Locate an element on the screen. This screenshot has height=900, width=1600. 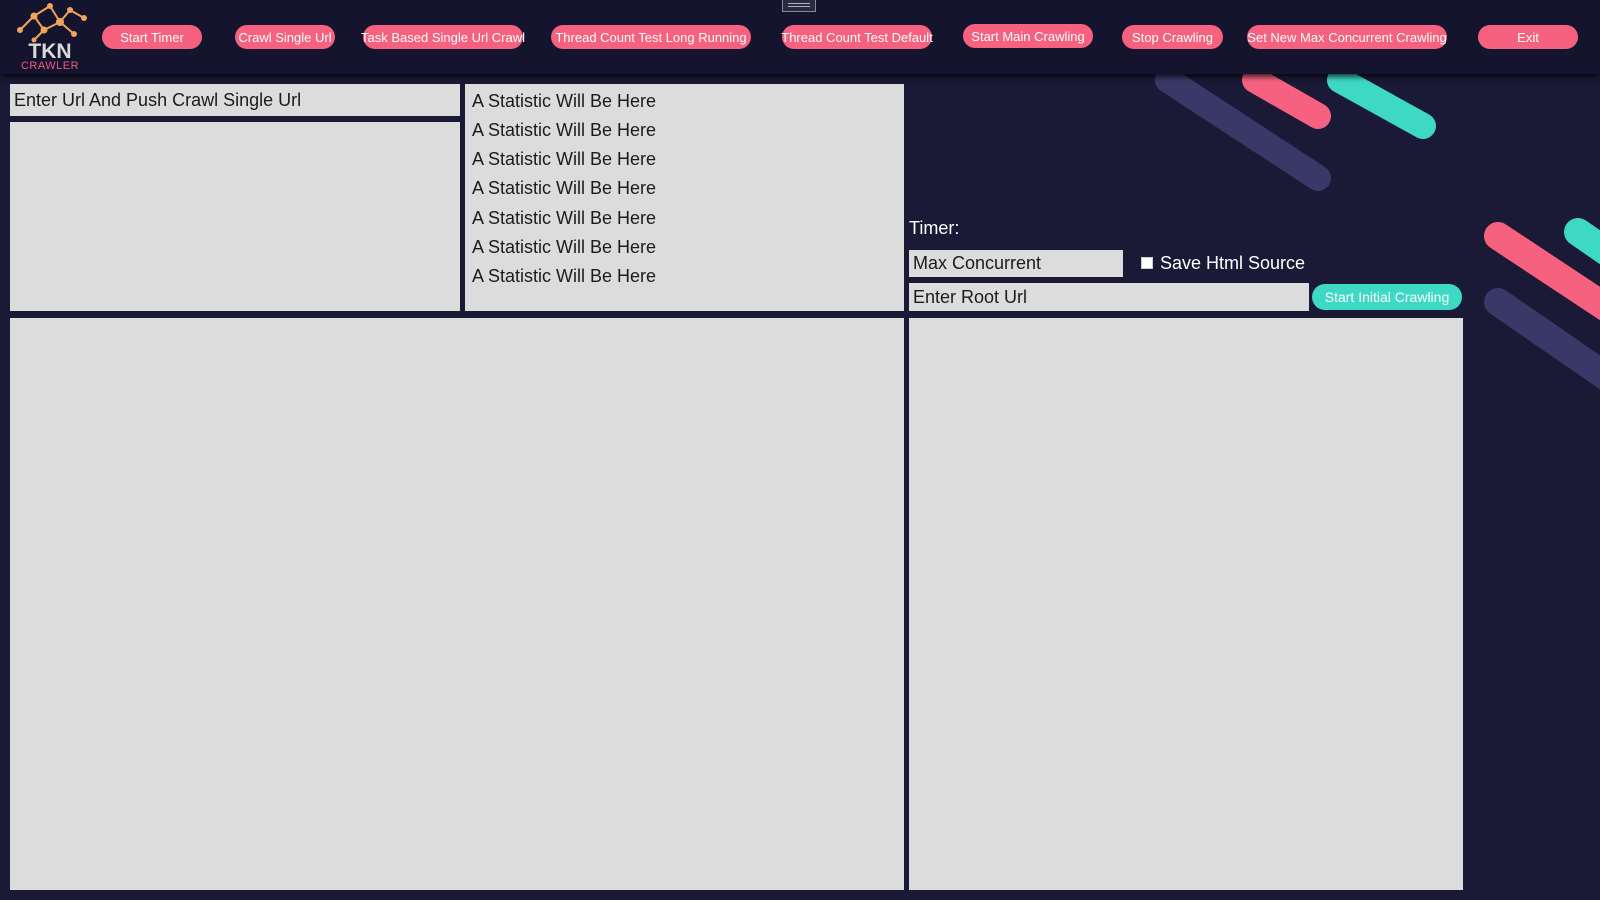
timer-label: Timer: is located at coordinates (934, 228).